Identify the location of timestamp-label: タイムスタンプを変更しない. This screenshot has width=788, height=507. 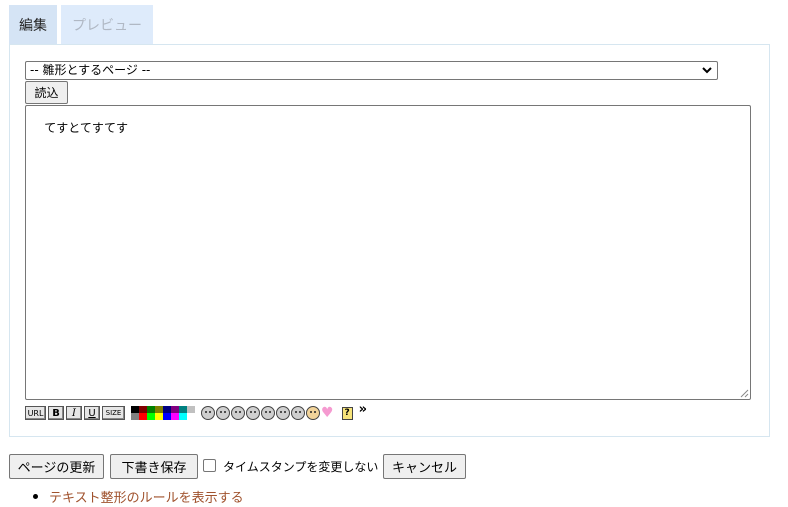
(301, 467).